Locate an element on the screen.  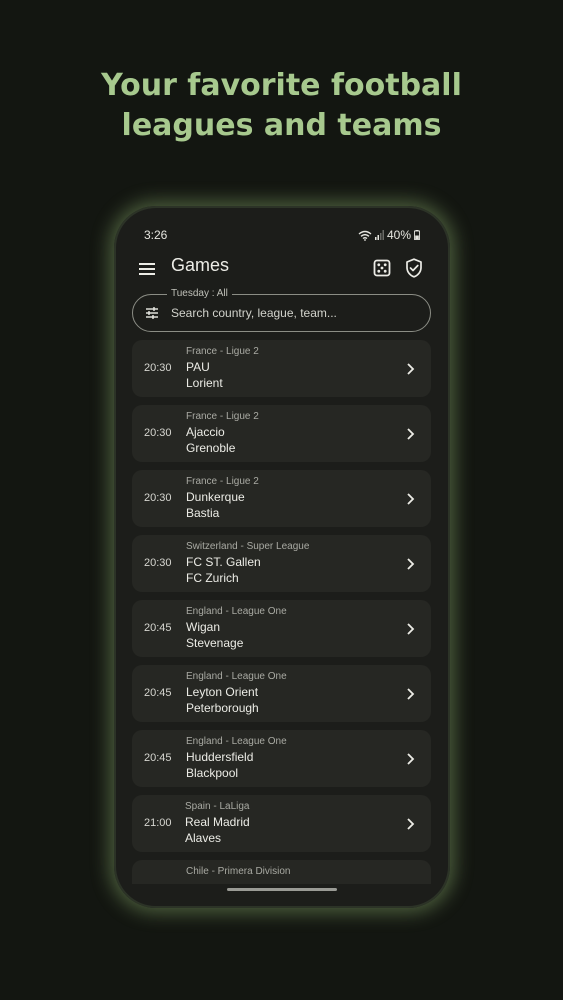
game-card: 21:00 Spain - LaLiga Real Madrid Alaves is located at coordinates (281, 823).